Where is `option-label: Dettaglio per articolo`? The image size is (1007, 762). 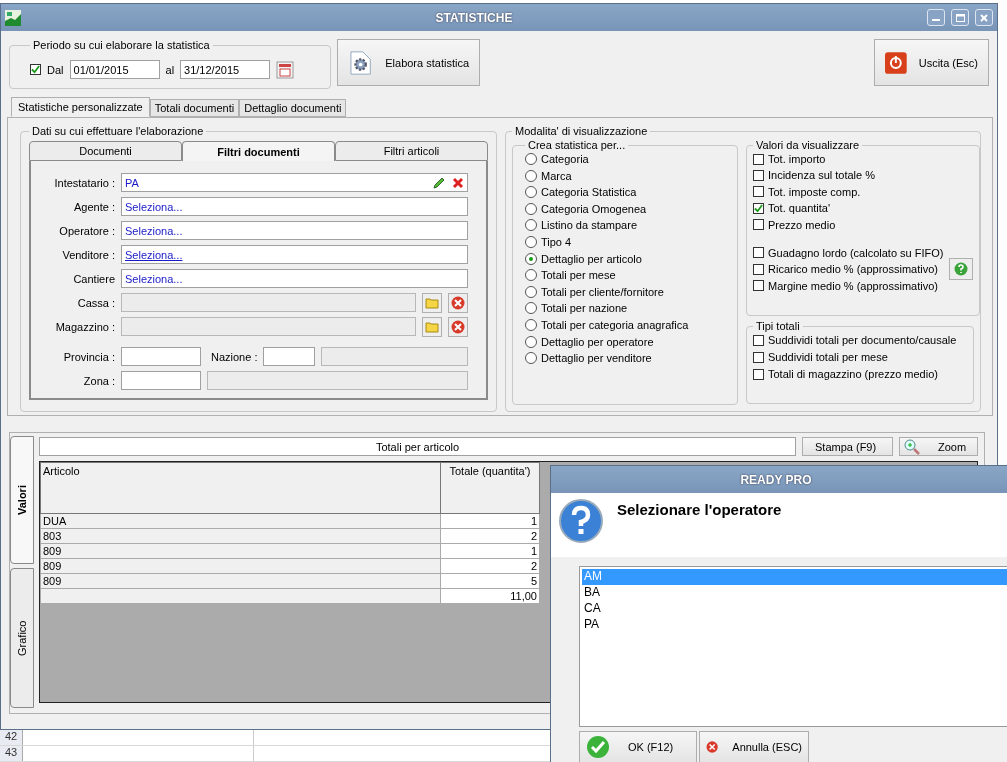
option-label: Dettaglio per articolo is located at coordinates (591, 258).